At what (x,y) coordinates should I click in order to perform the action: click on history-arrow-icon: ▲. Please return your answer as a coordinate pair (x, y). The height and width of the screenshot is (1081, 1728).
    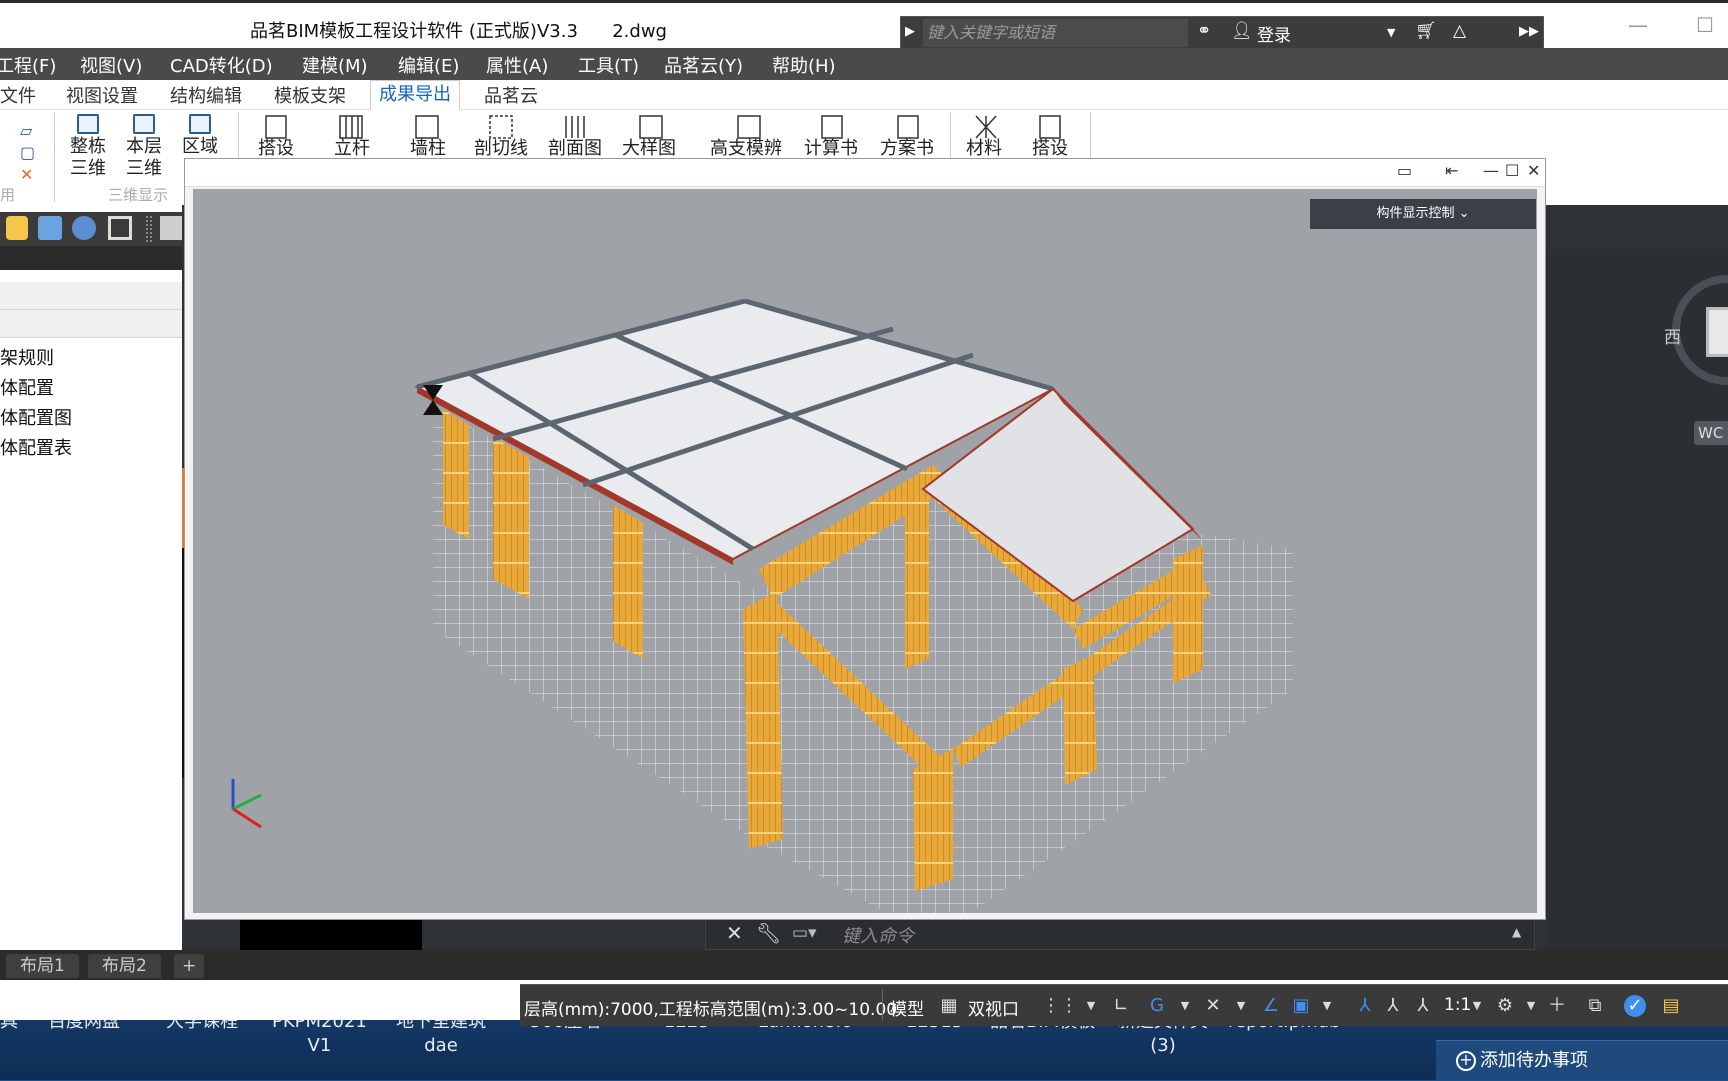
    Looking at the image, I should click on (1516, 932).